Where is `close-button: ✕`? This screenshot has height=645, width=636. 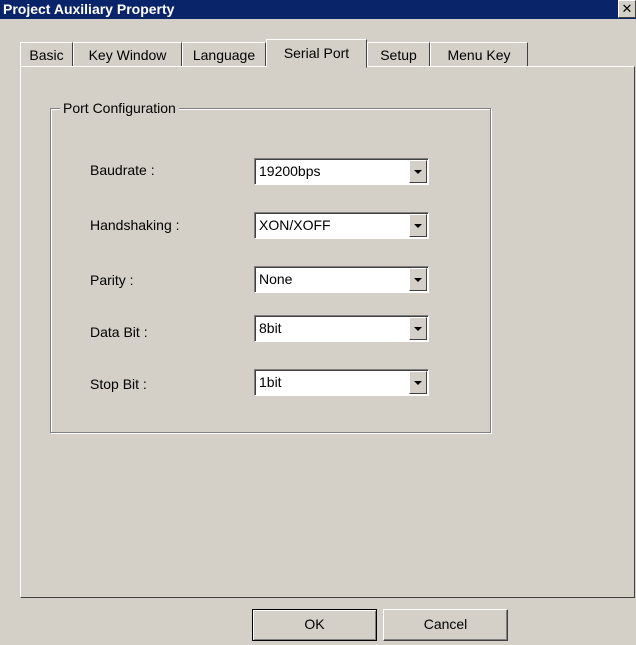
close-button: ✕ is located at coordinates (627, 9).